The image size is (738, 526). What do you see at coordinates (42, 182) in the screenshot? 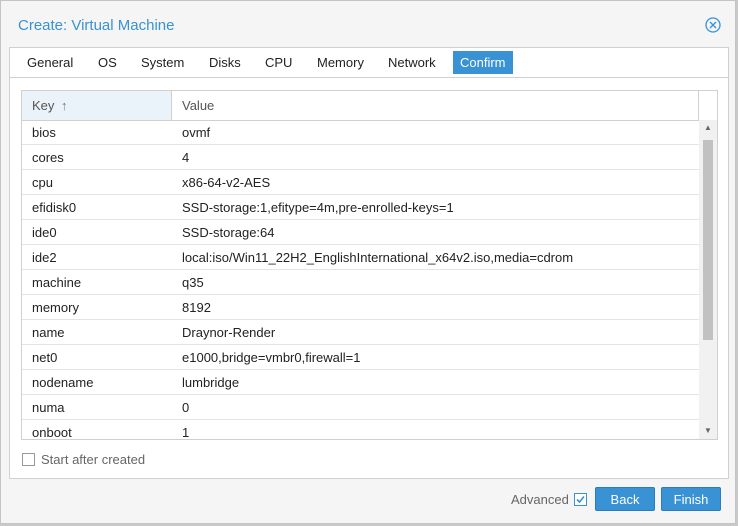
I see `row-key: cpu` at bounding box center [42, 182].